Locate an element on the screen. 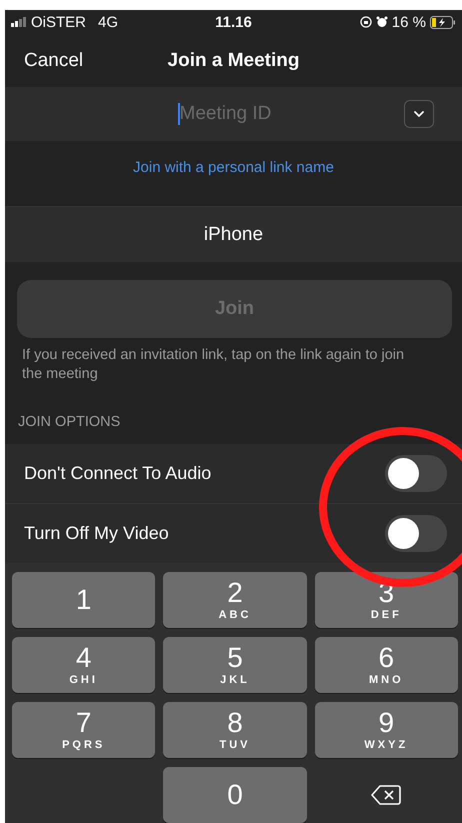 This screenshot has height=823, width=462. keypad-key: 6 MNO is located at coordinates (386, 665).